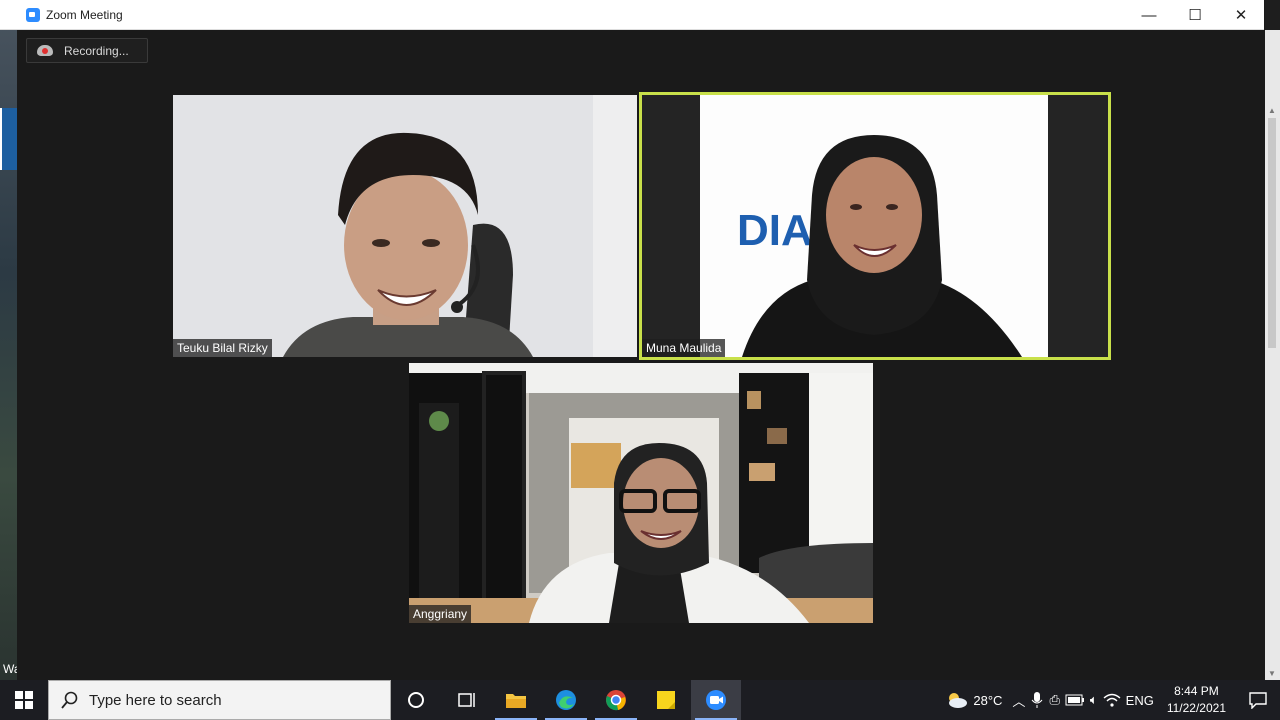 This screenshot has width=1280, height=720. Describe the element at coordinates (1140, 700) in the screenshot. I see `input-language: ENG` at that location.